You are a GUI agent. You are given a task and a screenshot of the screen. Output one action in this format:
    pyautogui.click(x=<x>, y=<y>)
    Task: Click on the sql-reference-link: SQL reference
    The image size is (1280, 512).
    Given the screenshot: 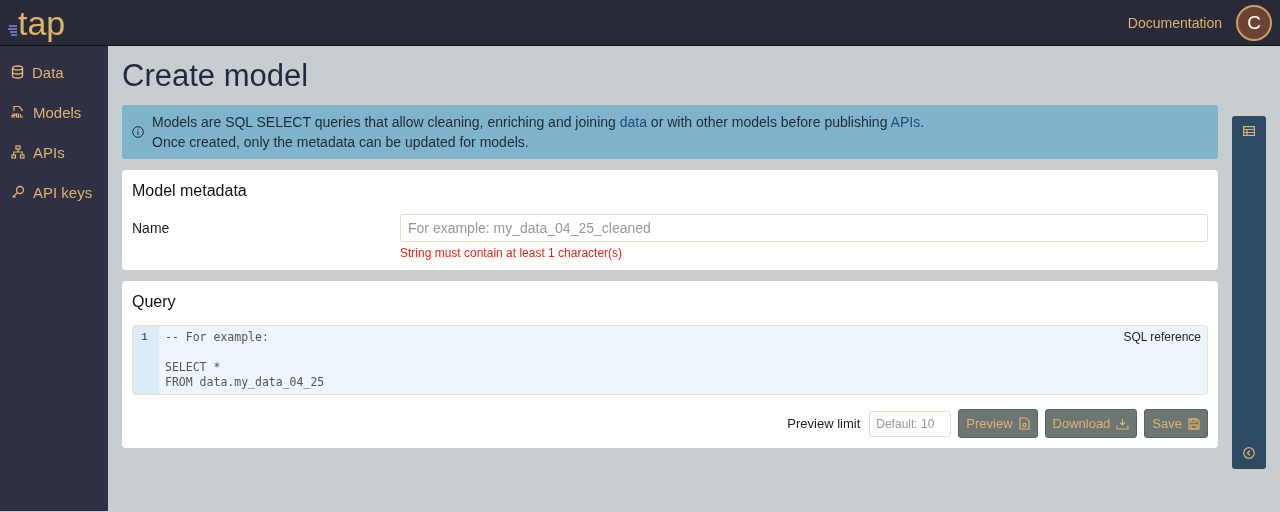 What is the action you would take?
    pyautogui.click(x=1162, y=360)
    